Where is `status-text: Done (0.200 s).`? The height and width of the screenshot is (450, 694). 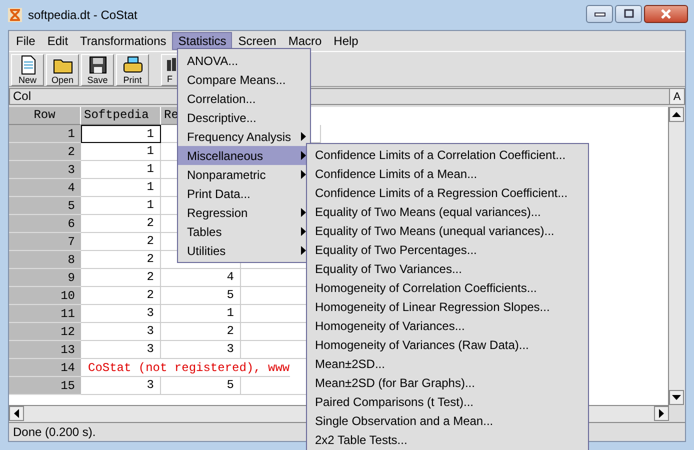 status-text: Done (0.200 s). is located at coordinates (54, 432).